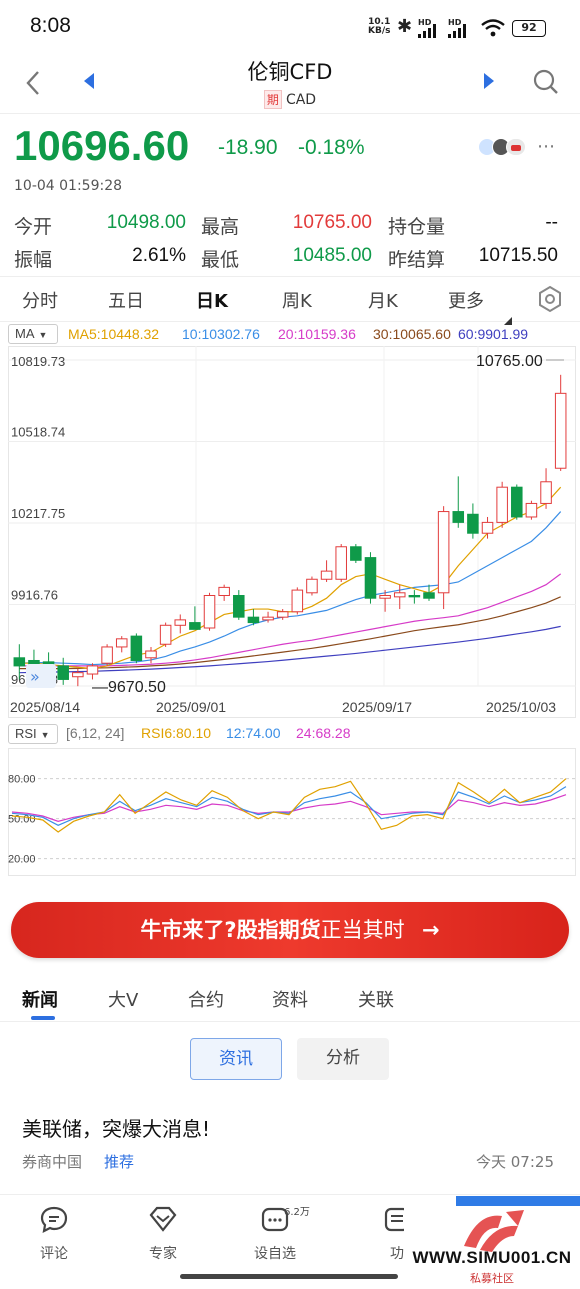 This screenshot has height=1289, width=580. What do you see at coordinates (54, 1234) in the screenshot?
I see `nav-comment: 评论` at bounding box center [54, 1234].